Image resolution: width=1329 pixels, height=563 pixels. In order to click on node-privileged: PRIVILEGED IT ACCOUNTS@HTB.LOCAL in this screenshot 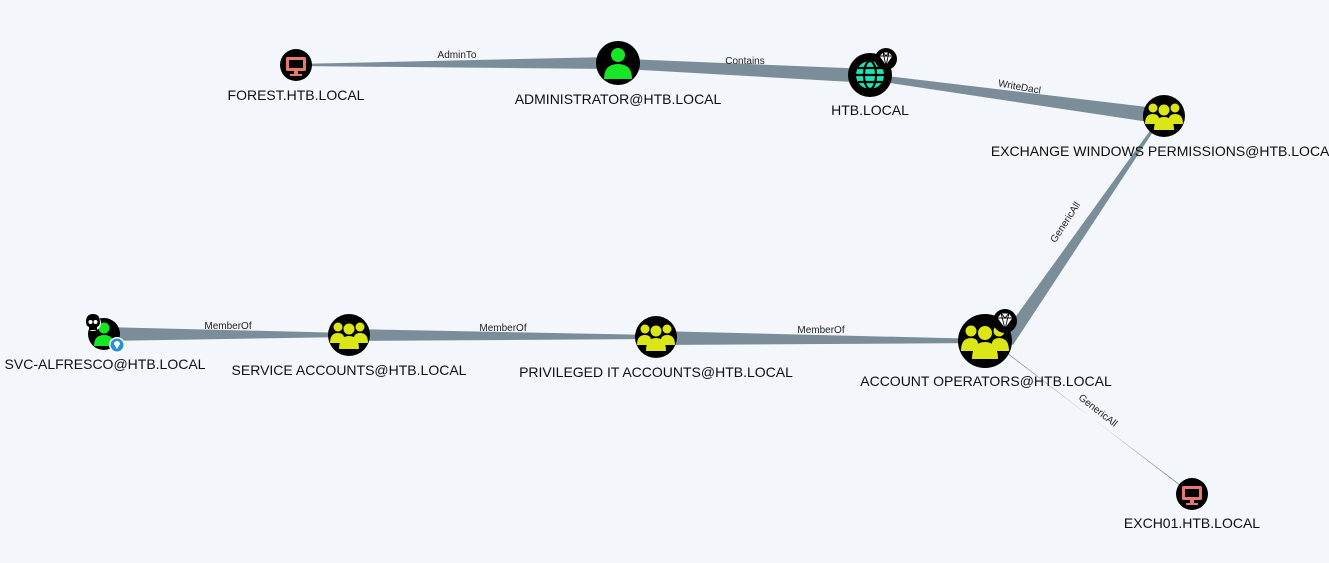, I will do `click(656, 348)`.